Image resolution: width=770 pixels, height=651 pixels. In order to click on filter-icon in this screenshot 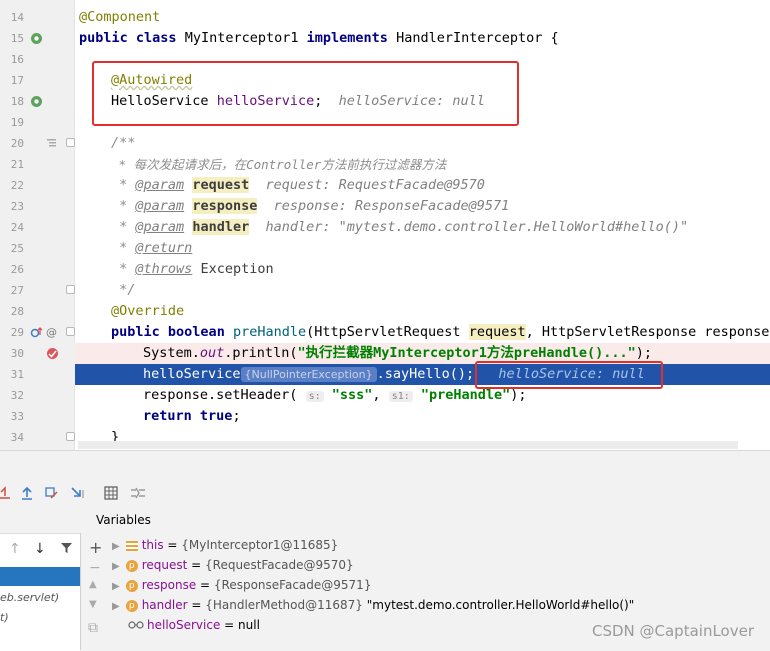, I will do `click(66, 549)`.